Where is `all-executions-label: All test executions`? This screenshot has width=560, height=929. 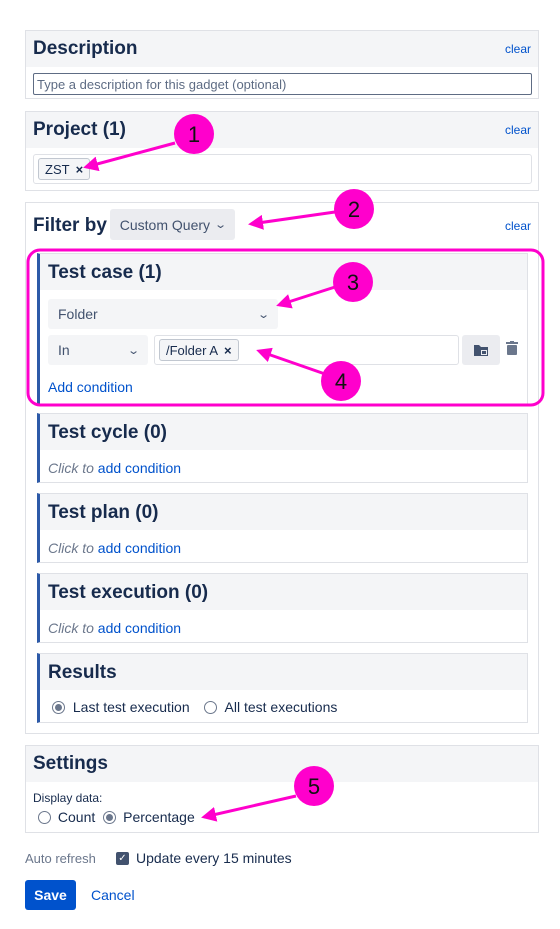
all-executions-label: All test executions is located at coordinates (281, 707).